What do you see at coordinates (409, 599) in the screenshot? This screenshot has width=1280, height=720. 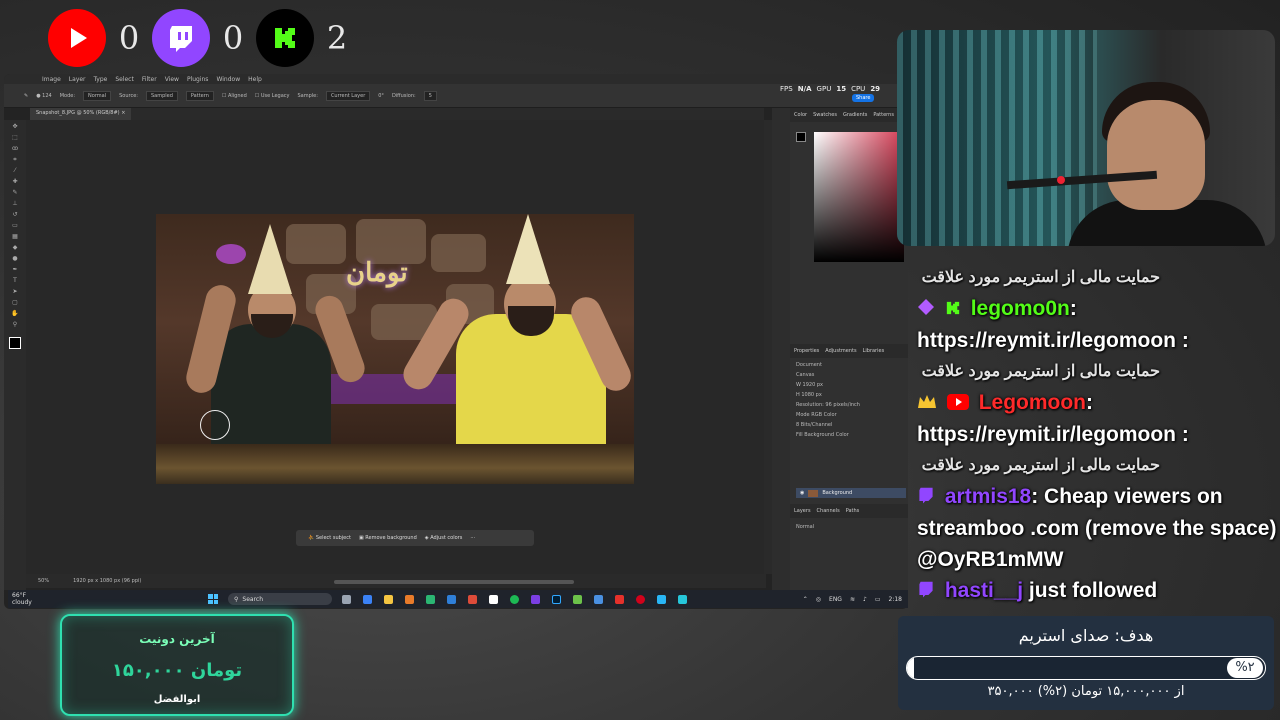 I see `blender-icon` at bounding box center [409, 599].